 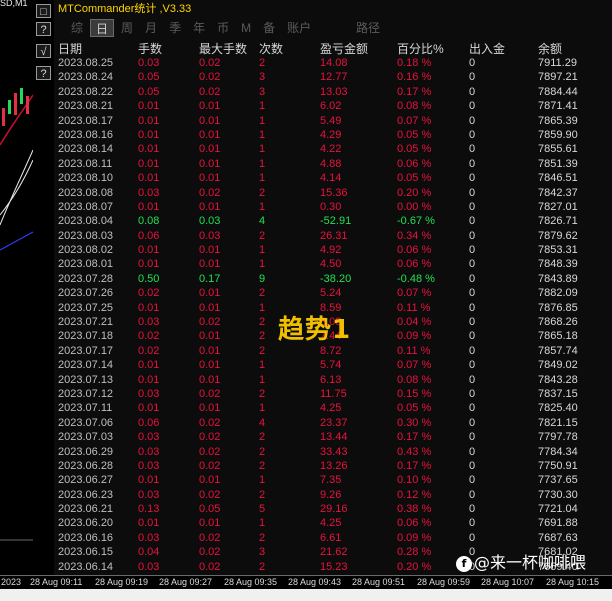 I want to click on table-row: 2023.06.21 0.13 0.05 5 29.16 0.38 % 0 7721.04, so click(x=333, y=509).